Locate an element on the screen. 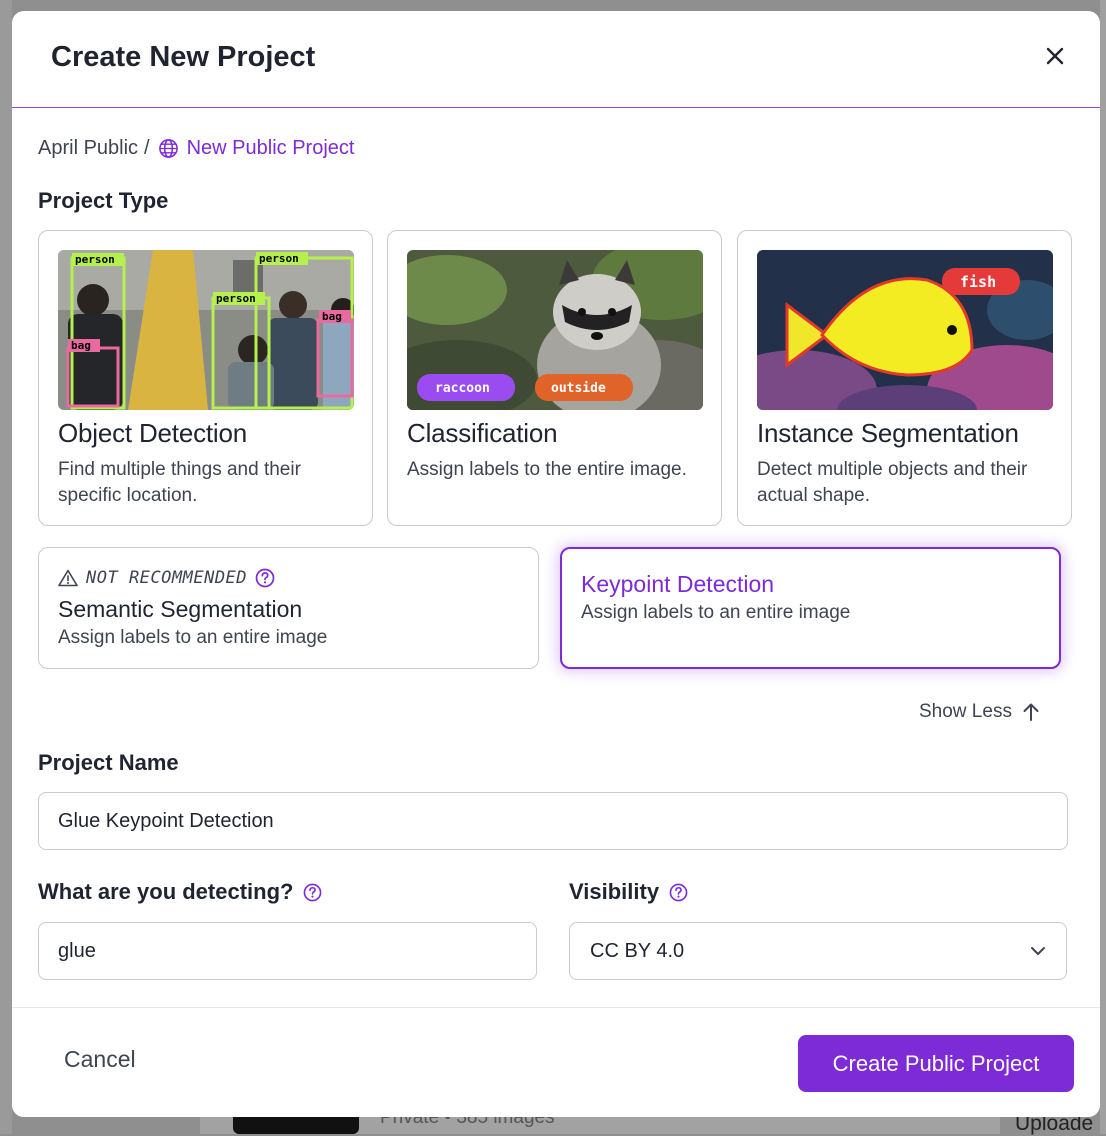 The height and width of the screenshot is (1136, 1106). show-less-button: Show Less is located at coordinates (979, 712).